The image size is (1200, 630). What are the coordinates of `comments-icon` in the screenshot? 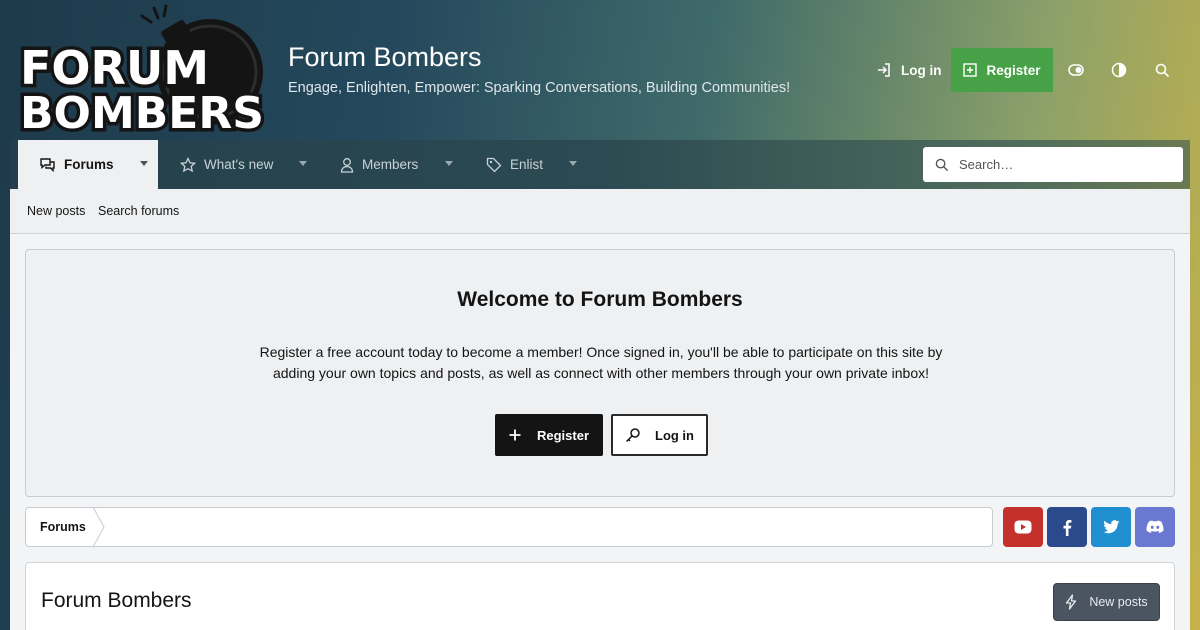 It's located at (47, 165).